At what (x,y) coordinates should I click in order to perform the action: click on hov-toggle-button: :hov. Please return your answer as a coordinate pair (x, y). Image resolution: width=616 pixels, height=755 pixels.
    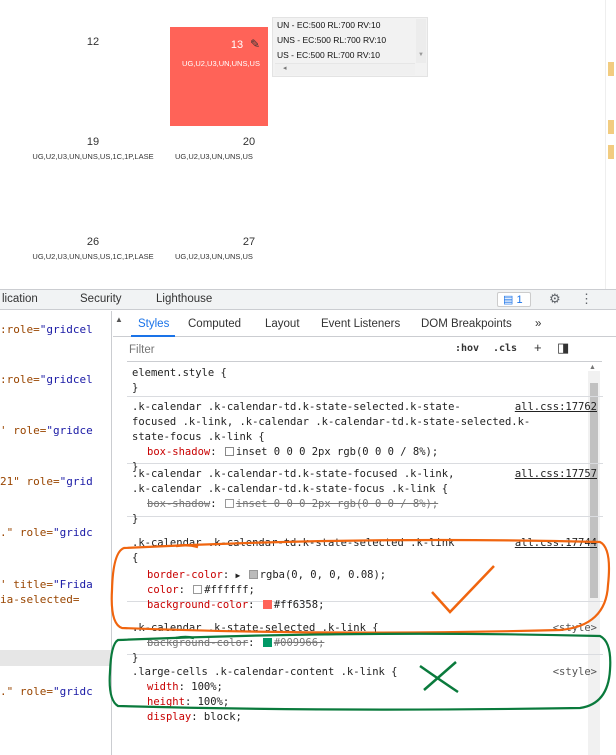
    Looking at the image, I should click on (467, 348).